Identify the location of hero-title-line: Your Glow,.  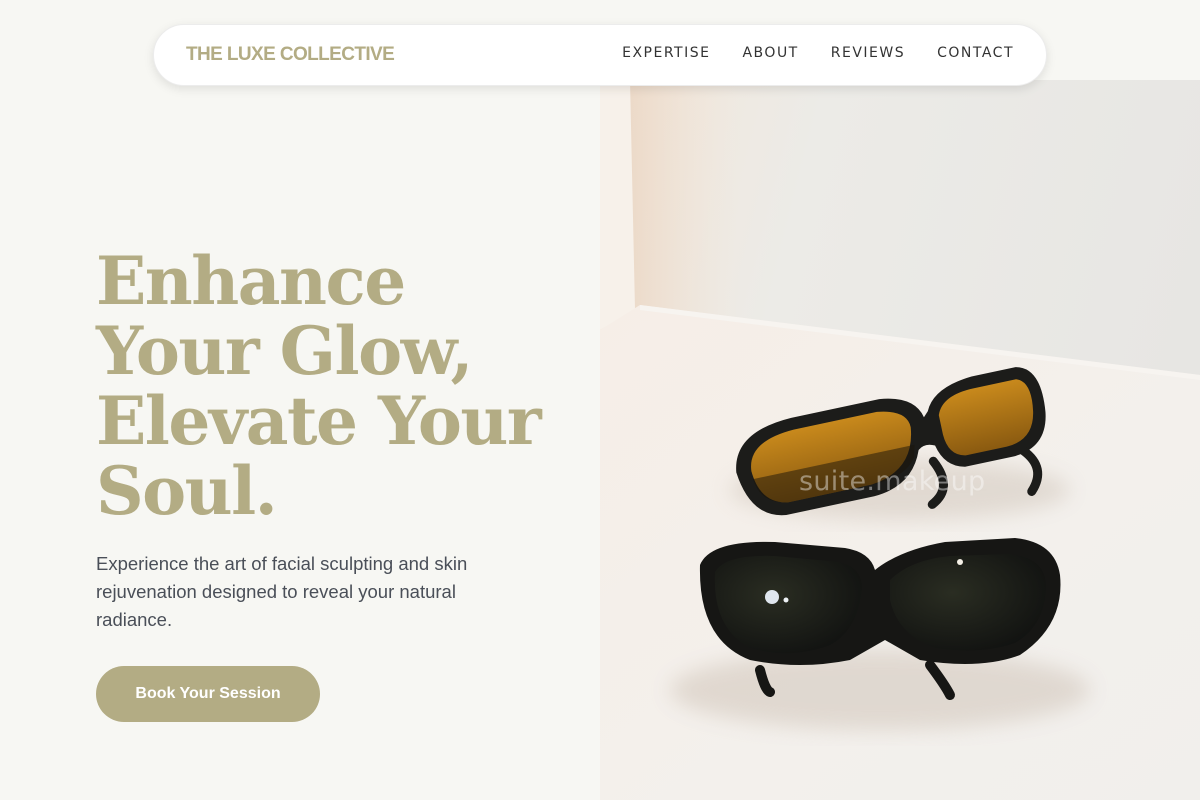
(285, 351).